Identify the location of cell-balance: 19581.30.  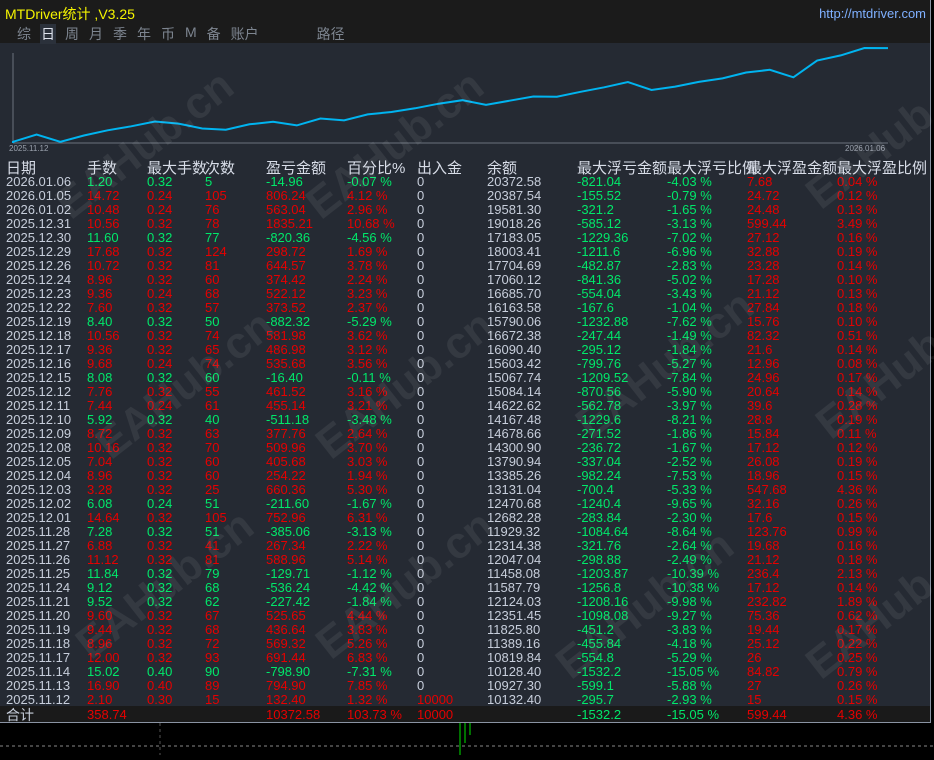
(514, 209).